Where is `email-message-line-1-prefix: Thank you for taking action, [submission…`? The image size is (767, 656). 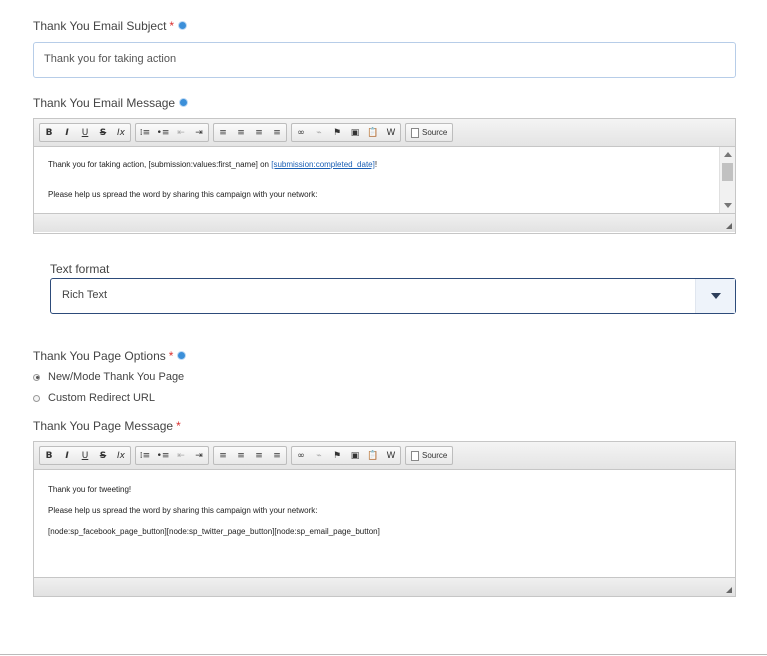 email-message-line-1-prefix: Thank you for taking action, [submission… is located at coordinates (160, 164).